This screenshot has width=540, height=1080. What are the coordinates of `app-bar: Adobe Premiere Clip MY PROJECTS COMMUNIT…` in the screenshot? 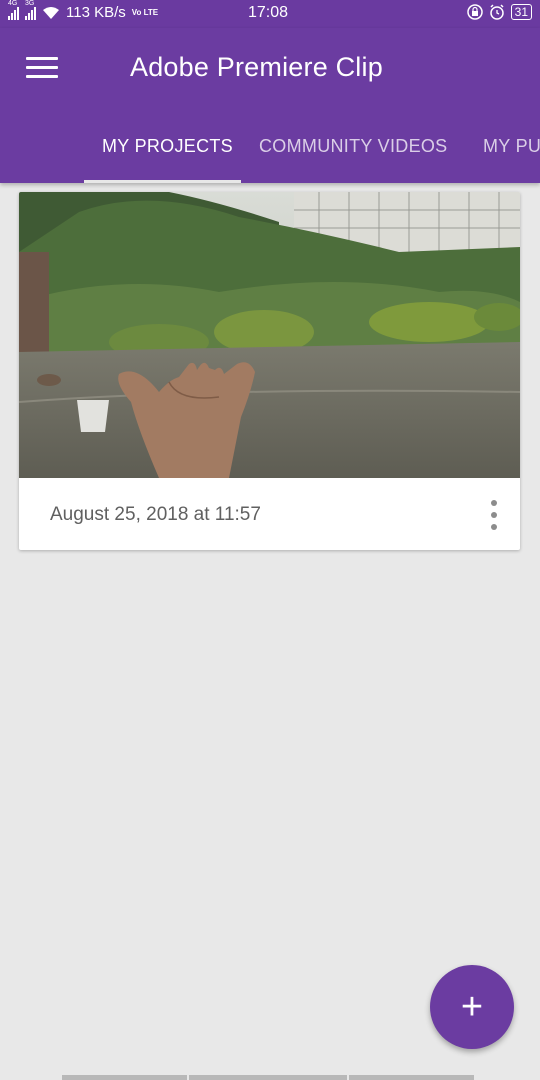 It's located at (270, 105).